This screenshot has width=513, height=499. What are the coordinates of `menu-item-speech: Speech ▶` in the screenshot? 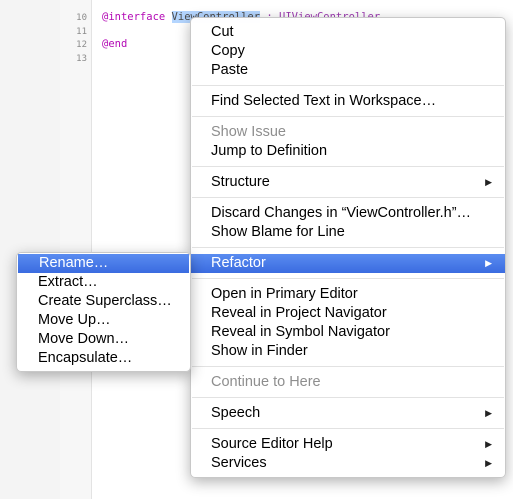 It's located at (348, 413).